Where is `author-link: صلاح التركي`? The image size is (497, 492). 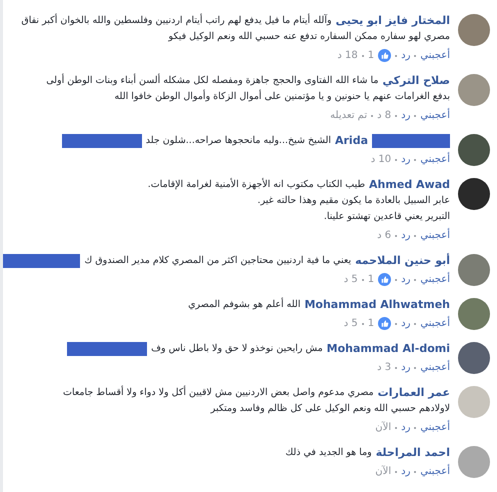
author-link: صلاح التركي is located at coordinates (416, 81).